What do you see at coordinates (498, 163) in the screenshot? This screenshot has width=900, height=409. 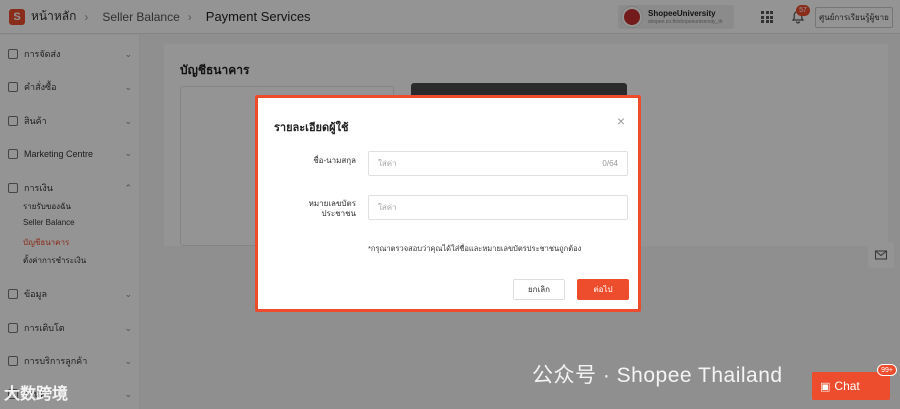 I see `full-name-input: ใส่ค่า 0/64` at bounding box center [498, 163].